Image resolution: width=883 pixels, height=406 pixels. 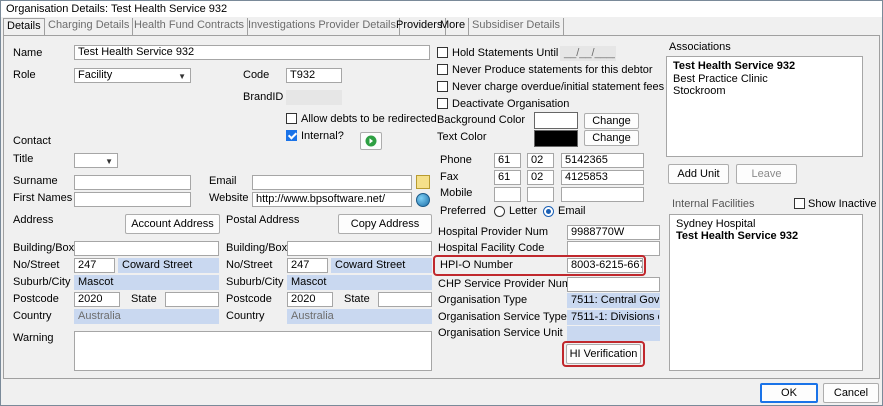 What do you see at coordinates (611, 121) in the screenshot?
I see `change-bg-color-button: Change` at bounding box center [611, 121].